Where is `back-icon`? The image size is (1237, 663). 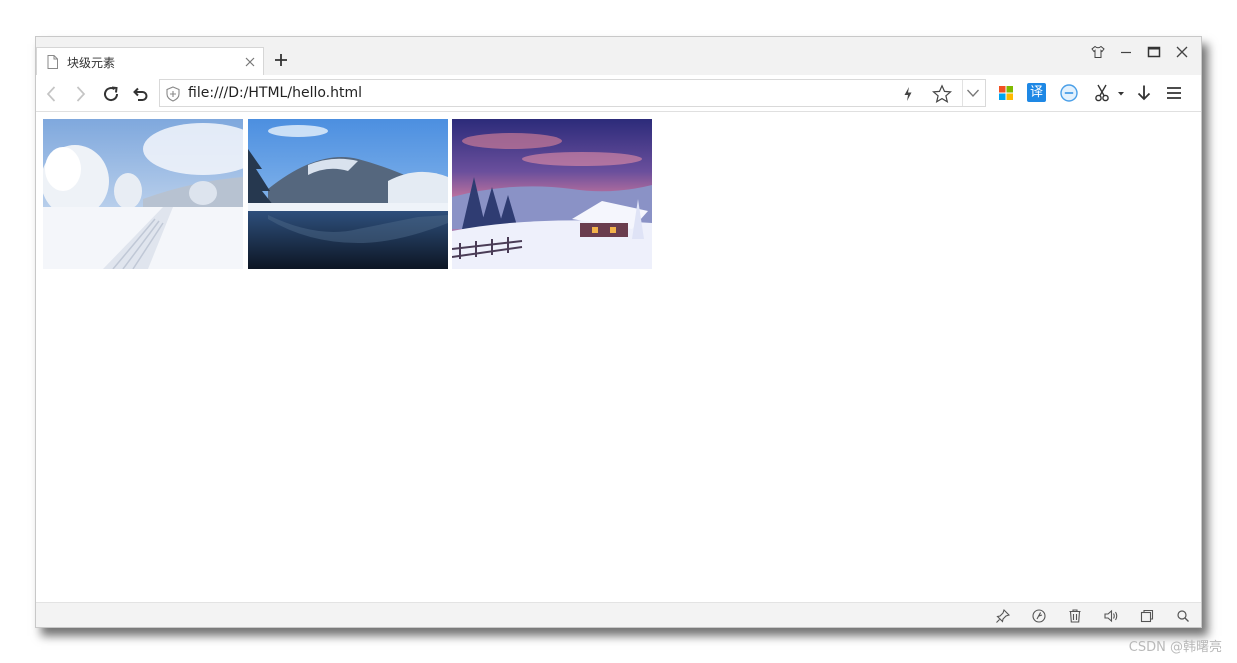
back-icon is located at coordinates (52, 94).